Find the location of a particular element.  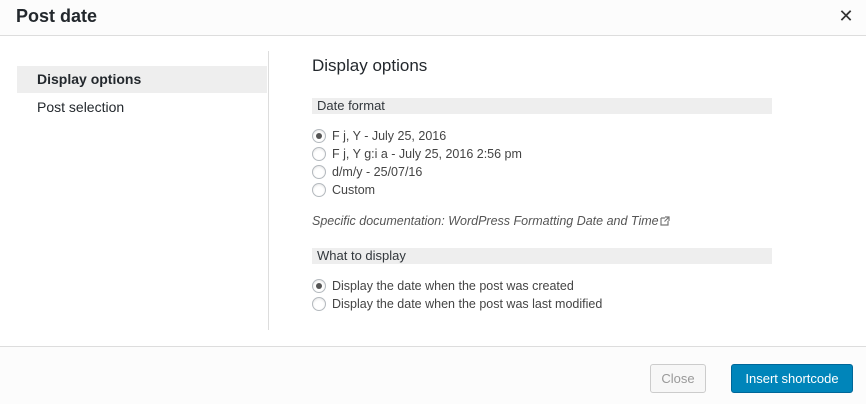

sidebar-item-post-selection: Post selection is located at coordinates (142, 107).